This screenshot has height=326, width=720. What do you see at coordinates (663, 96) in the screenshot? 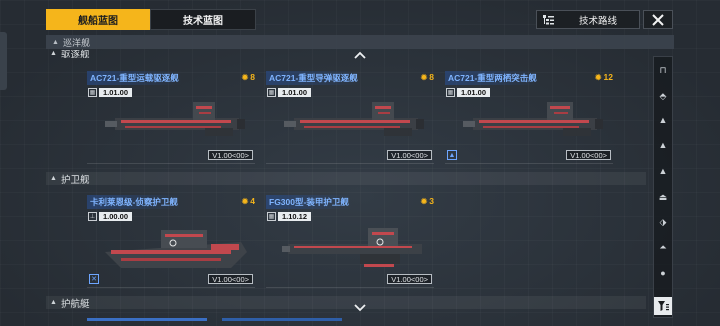
I see `destroyer-class-icon: ⬘` at bounding box center [663, 96].